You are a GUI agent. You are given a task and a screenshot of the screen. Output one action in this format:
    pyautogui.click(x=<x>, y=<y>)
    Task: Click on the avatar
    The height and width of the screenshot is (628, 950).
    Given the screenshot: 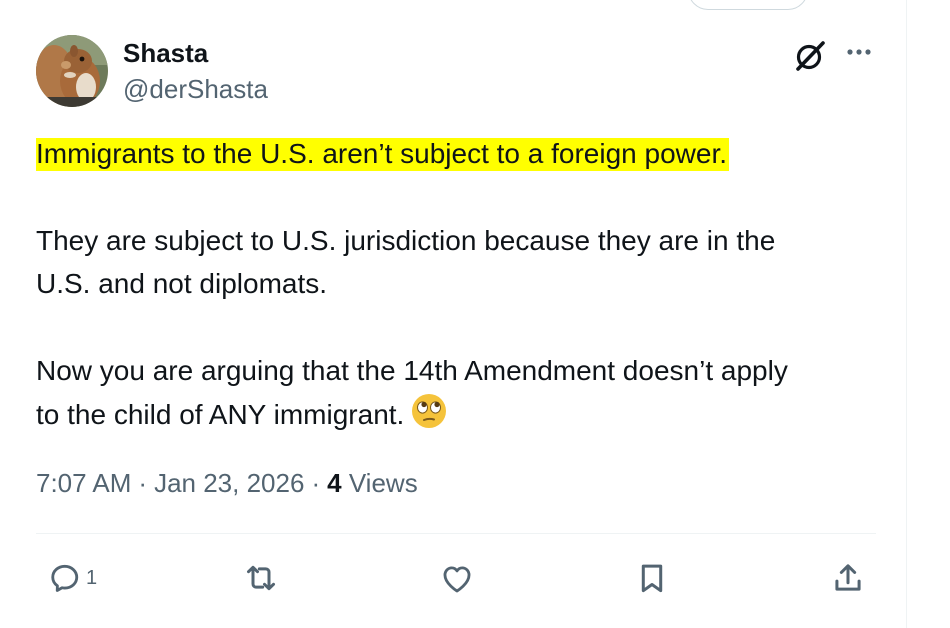 What is the action you would take?
    pyautogui.click(x=72, y=71)
    